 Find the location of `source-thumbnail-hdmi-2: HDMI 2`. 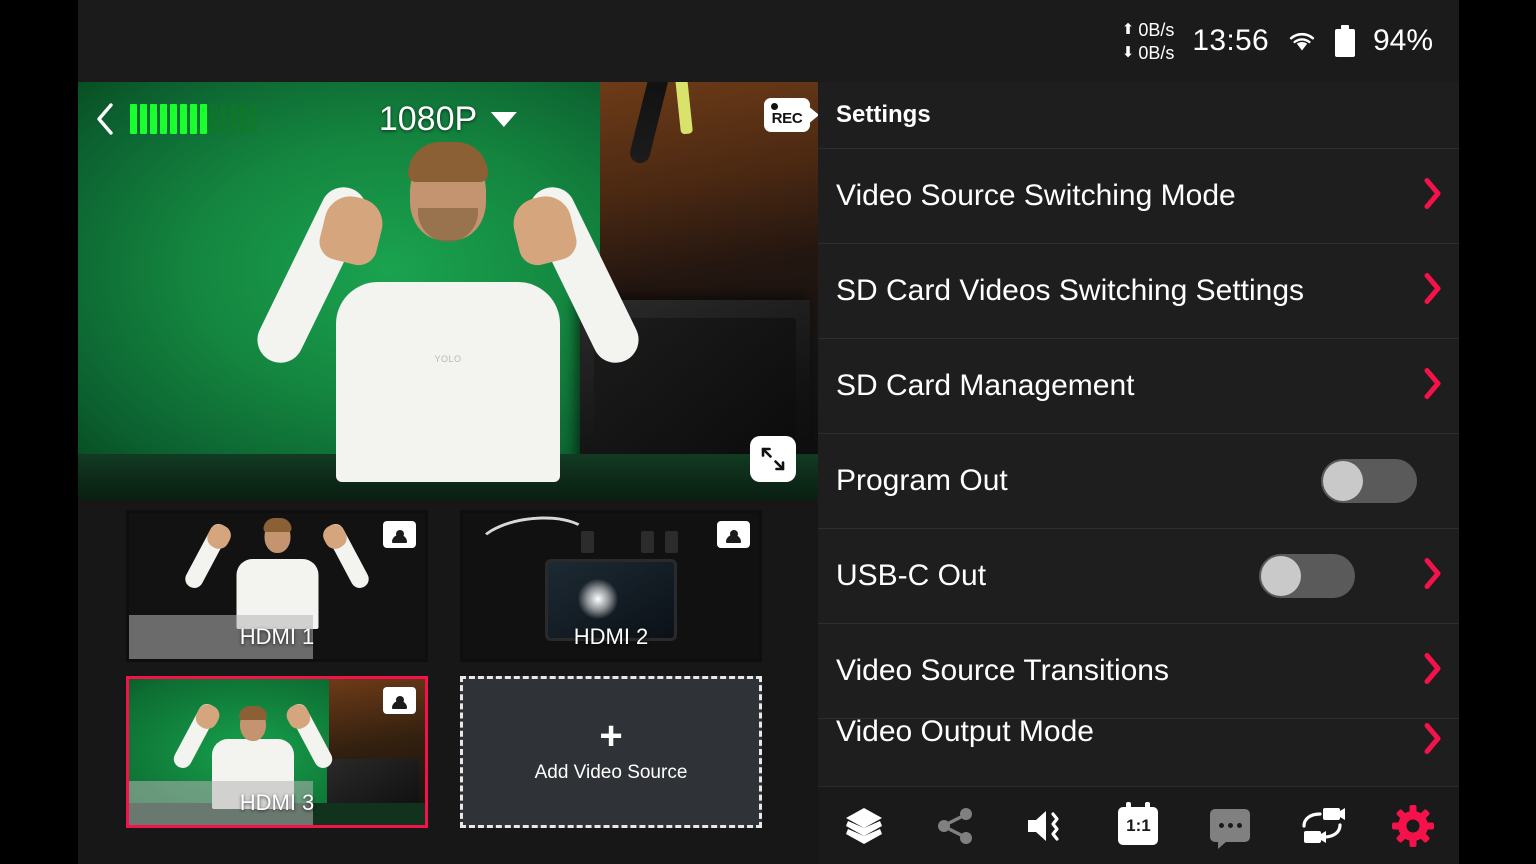

source-thumbnail-hdmi-2: HDMI 2 is located at coordinates (611, 586).